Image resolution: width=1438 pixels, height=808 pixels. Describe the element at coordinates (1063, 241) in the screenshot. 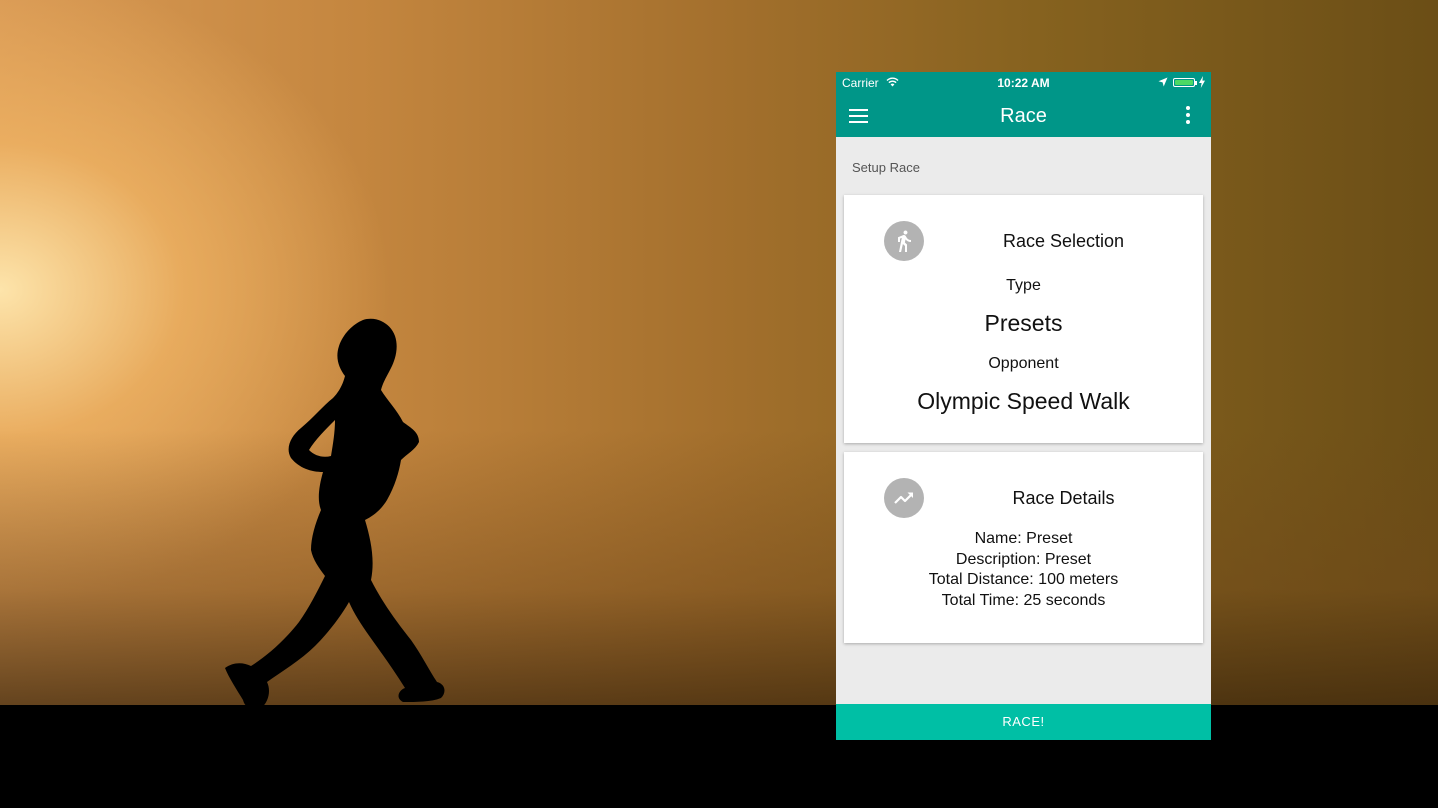

I see `race-selection-title: Race Selection` at that location.